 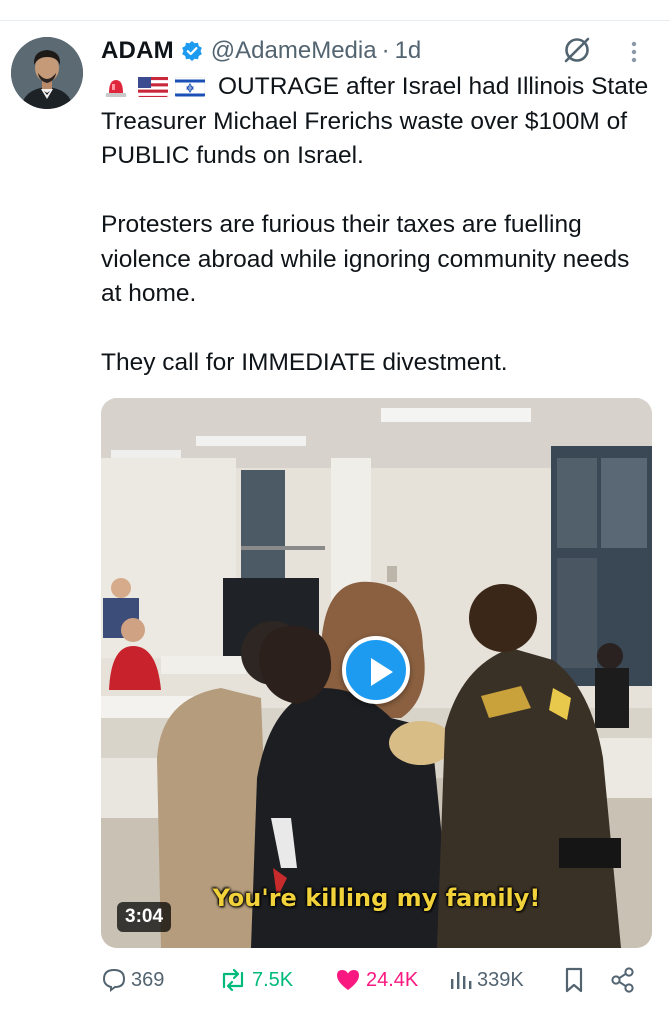 I want to click on repost-count: 7.5K, so click(x=273, y=979).